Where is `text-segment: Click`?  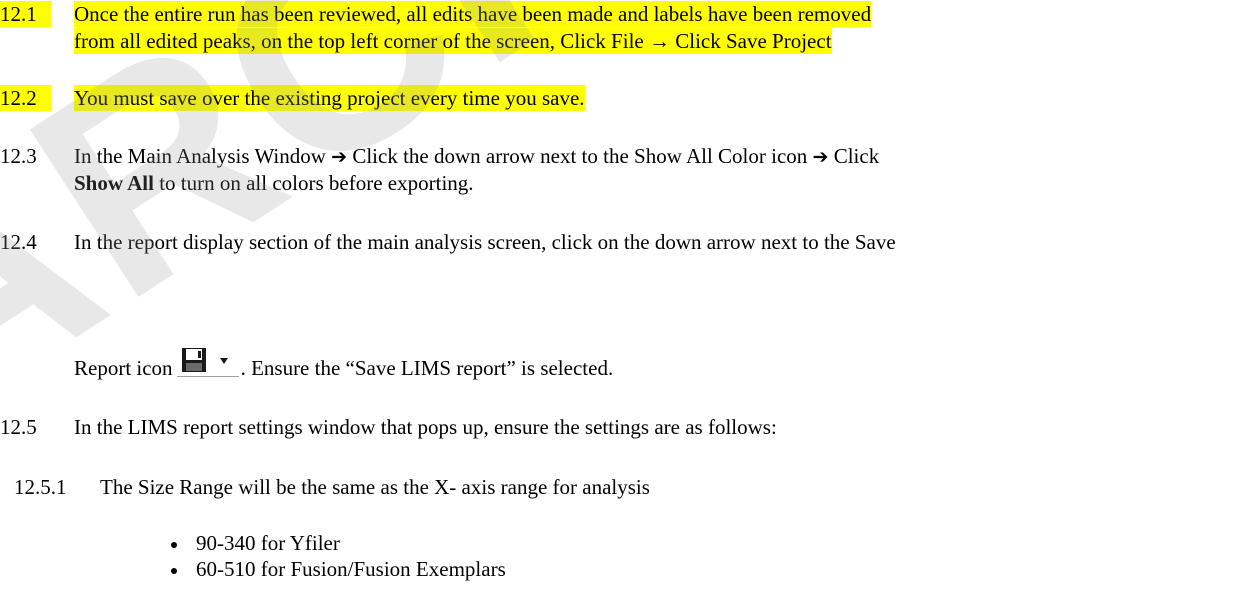
text-segment: Click is located at coordinates (856, 156).